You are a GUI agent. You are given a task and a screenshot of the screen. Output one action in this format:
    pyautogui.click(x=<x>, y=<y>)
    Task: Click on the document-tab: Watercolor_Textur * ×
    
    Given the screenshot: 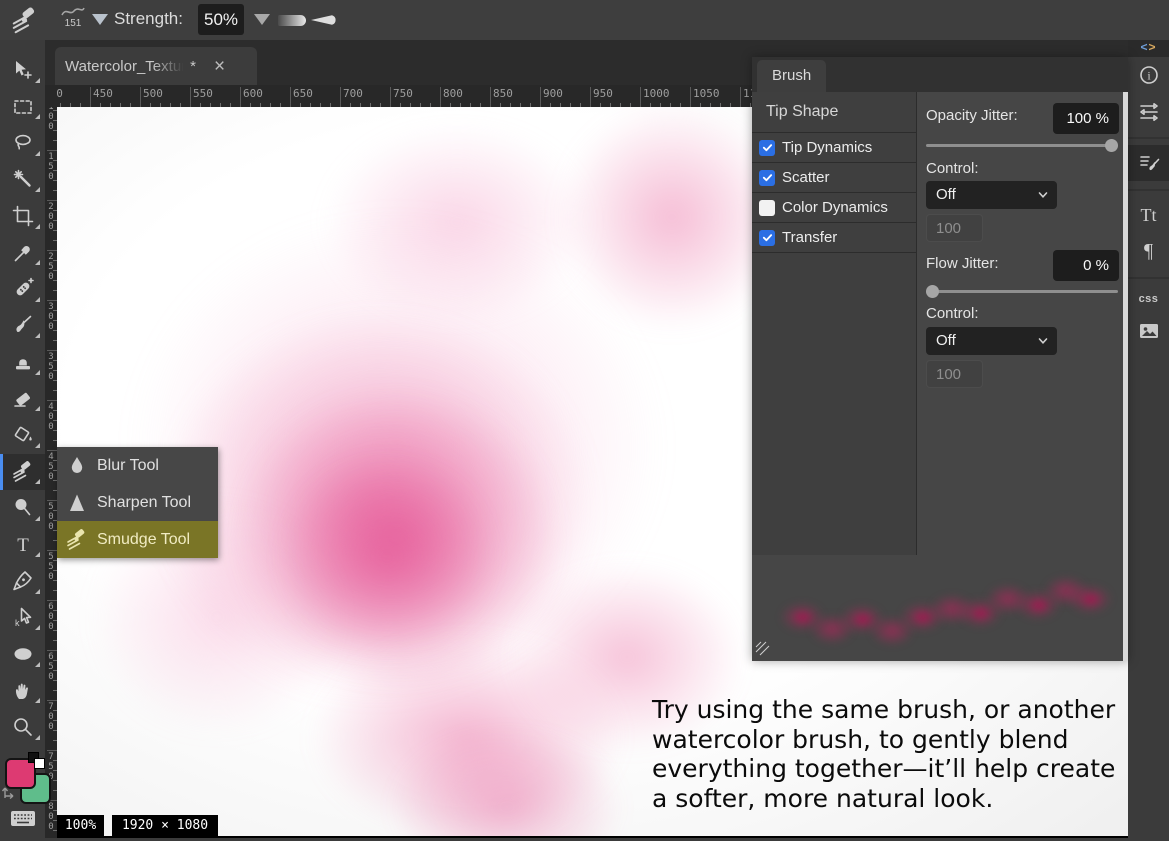 What is the action you would take?
    pyautogui.click(x=156, y=66)
    